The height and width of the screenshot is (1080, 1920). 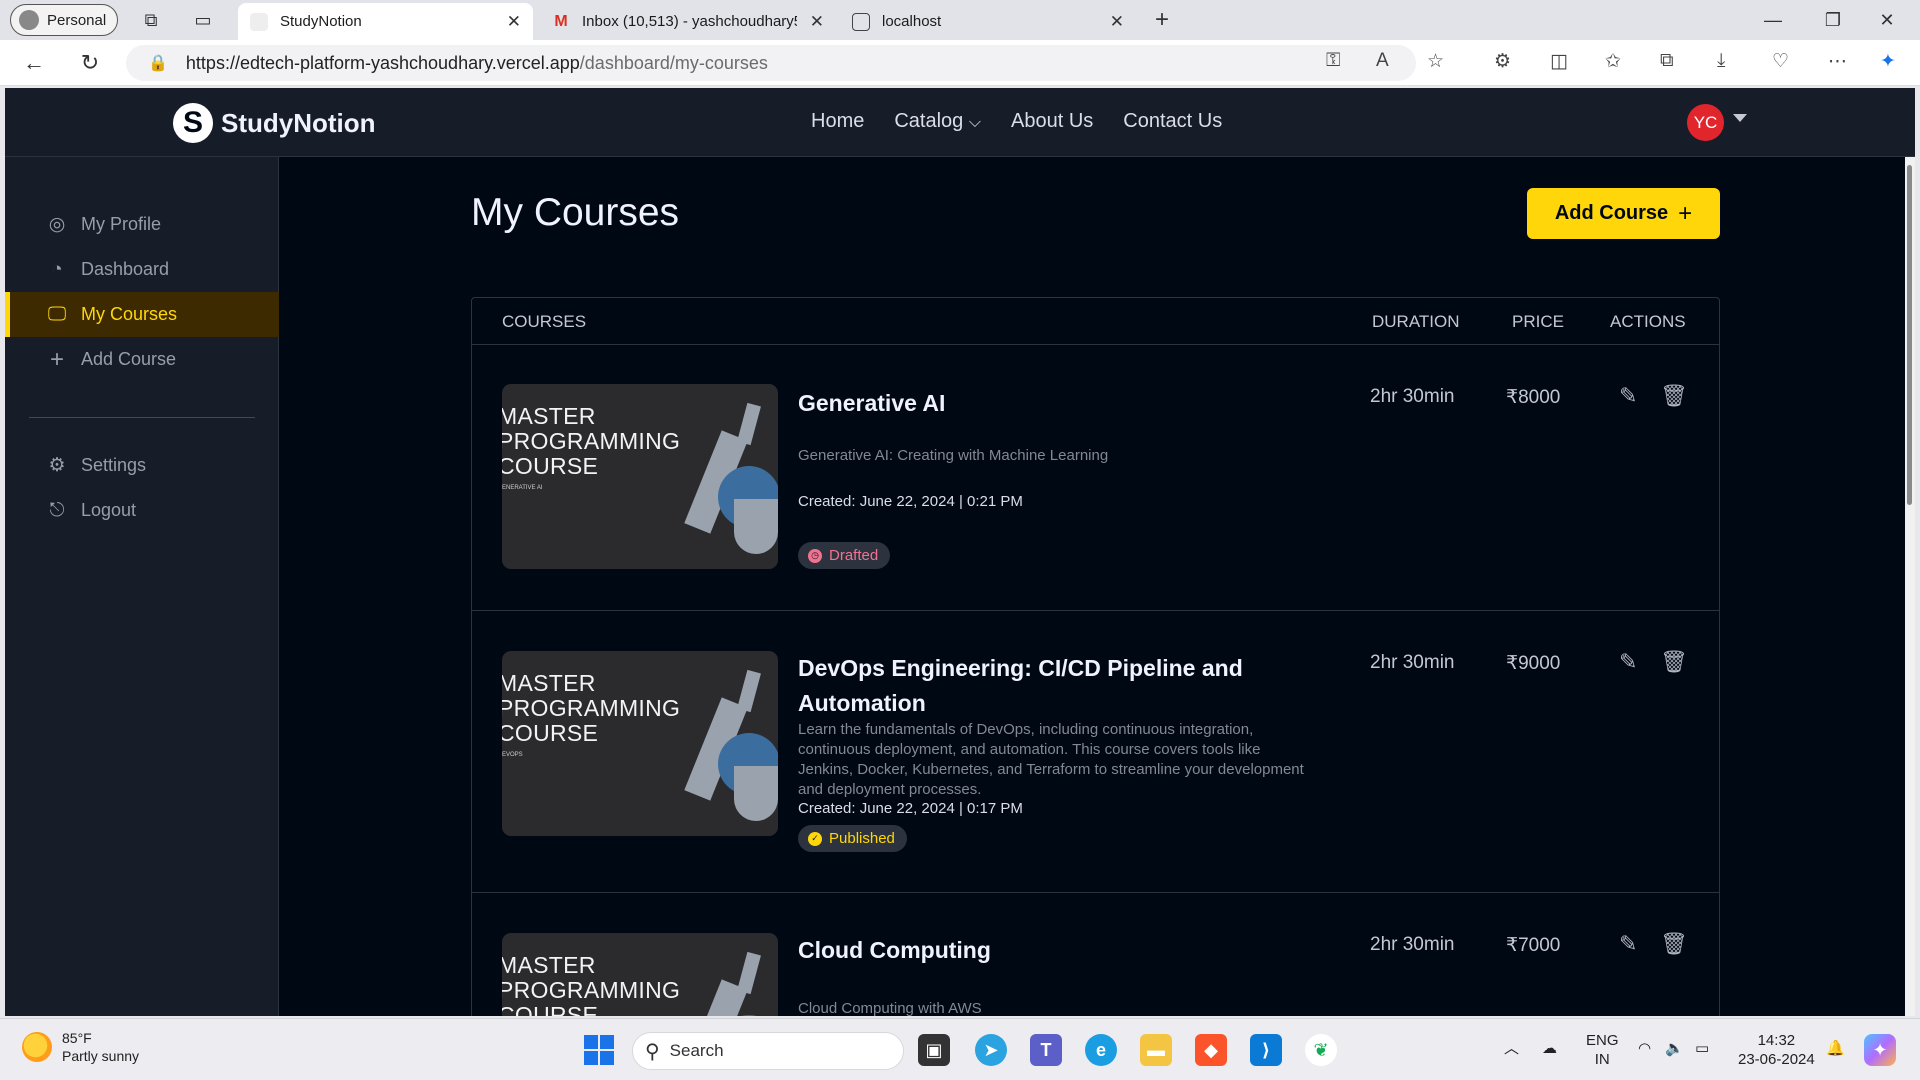 What do you see at coordinates (1780, 61) in the screenshot?
I see `browser-essentials-icon: ♡` at bounding box center [1780, 61].